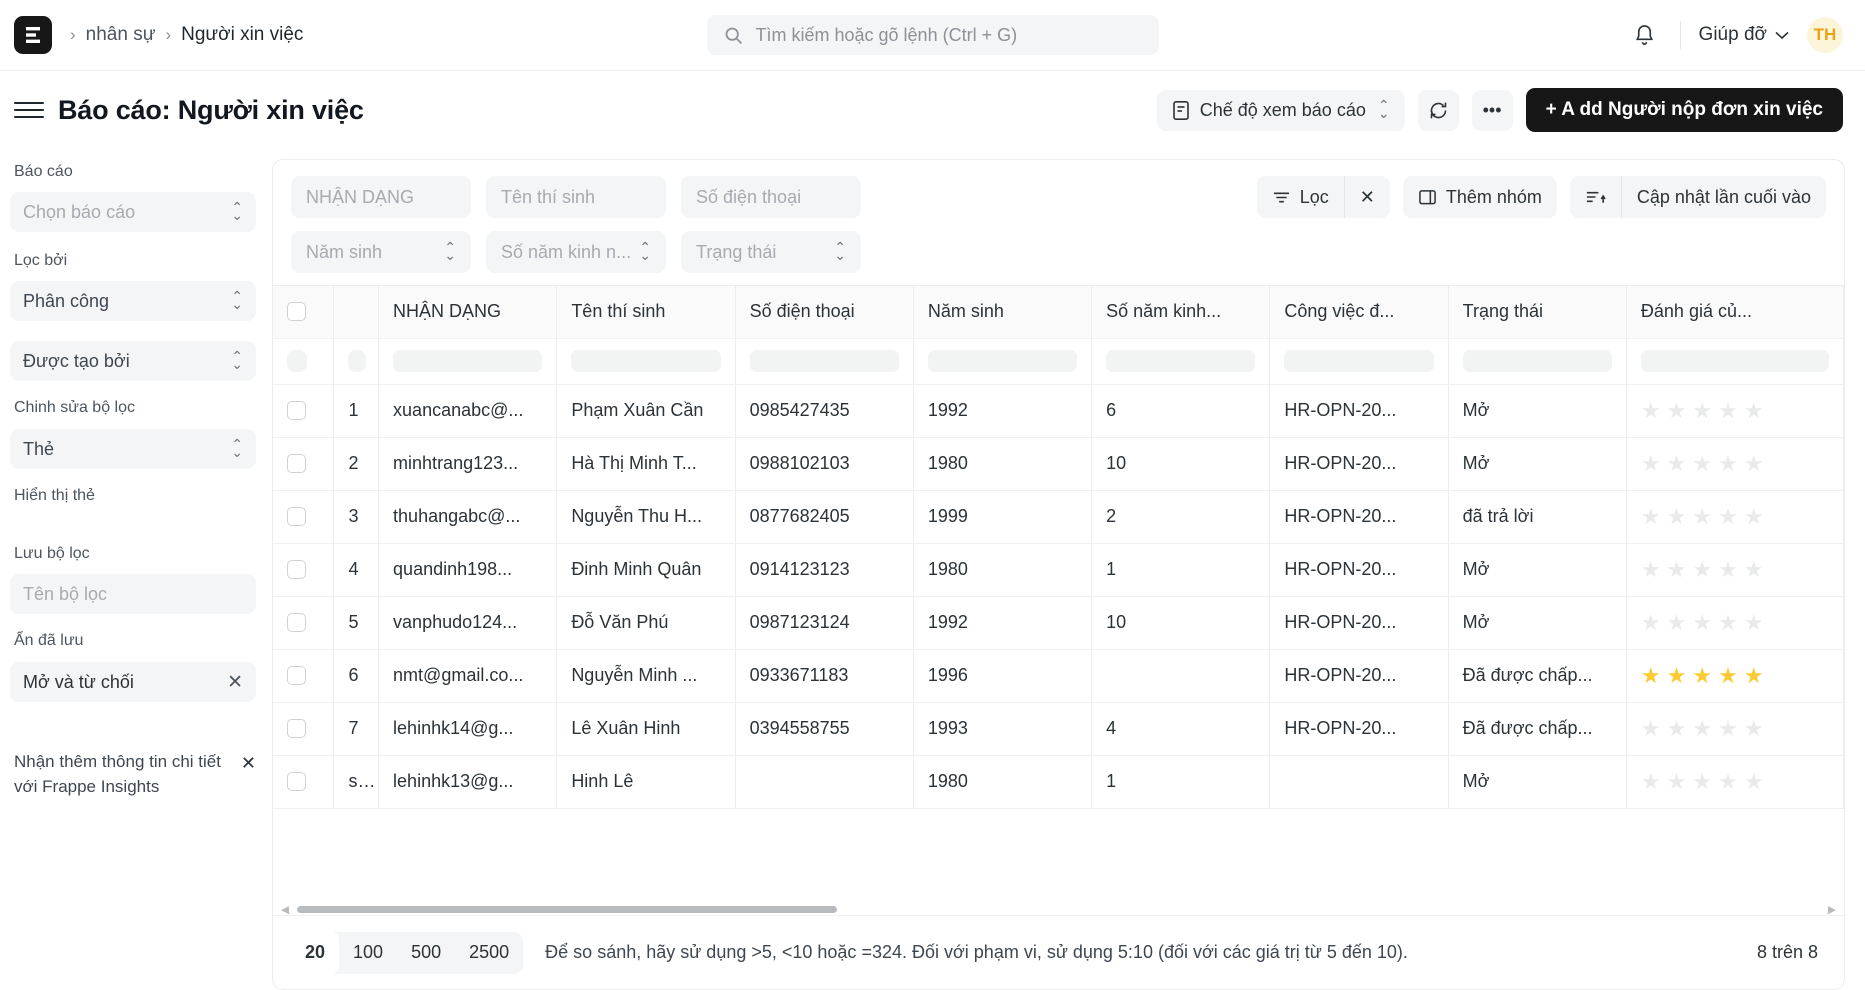 Image resolution: width=1865 pixels, height=990 pixels. What do you see at coordinates (29, 110) in the screenshot?
I see `hamburger-icon` at bounding box center [29, 110].